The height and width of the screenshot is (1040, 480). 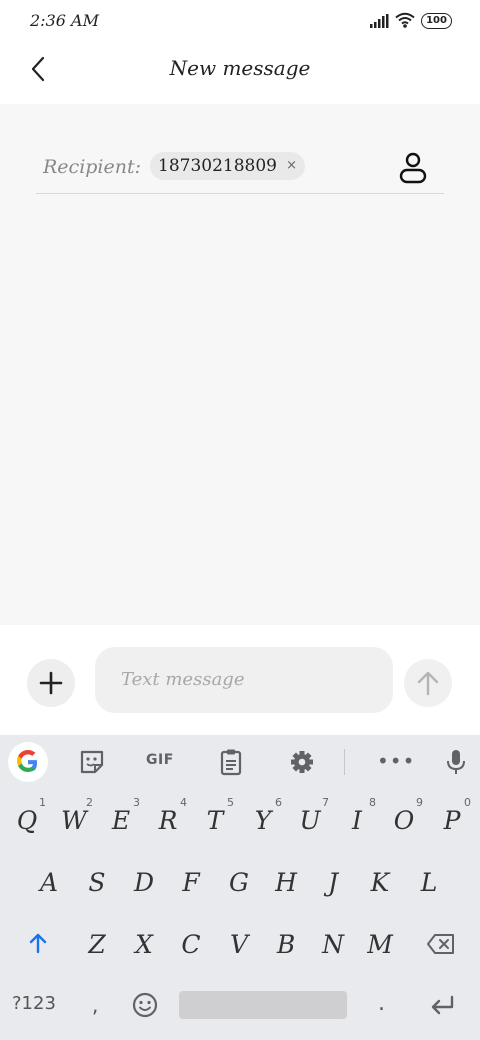 I want to click on key-p: P0, so click(x=452, y=821).